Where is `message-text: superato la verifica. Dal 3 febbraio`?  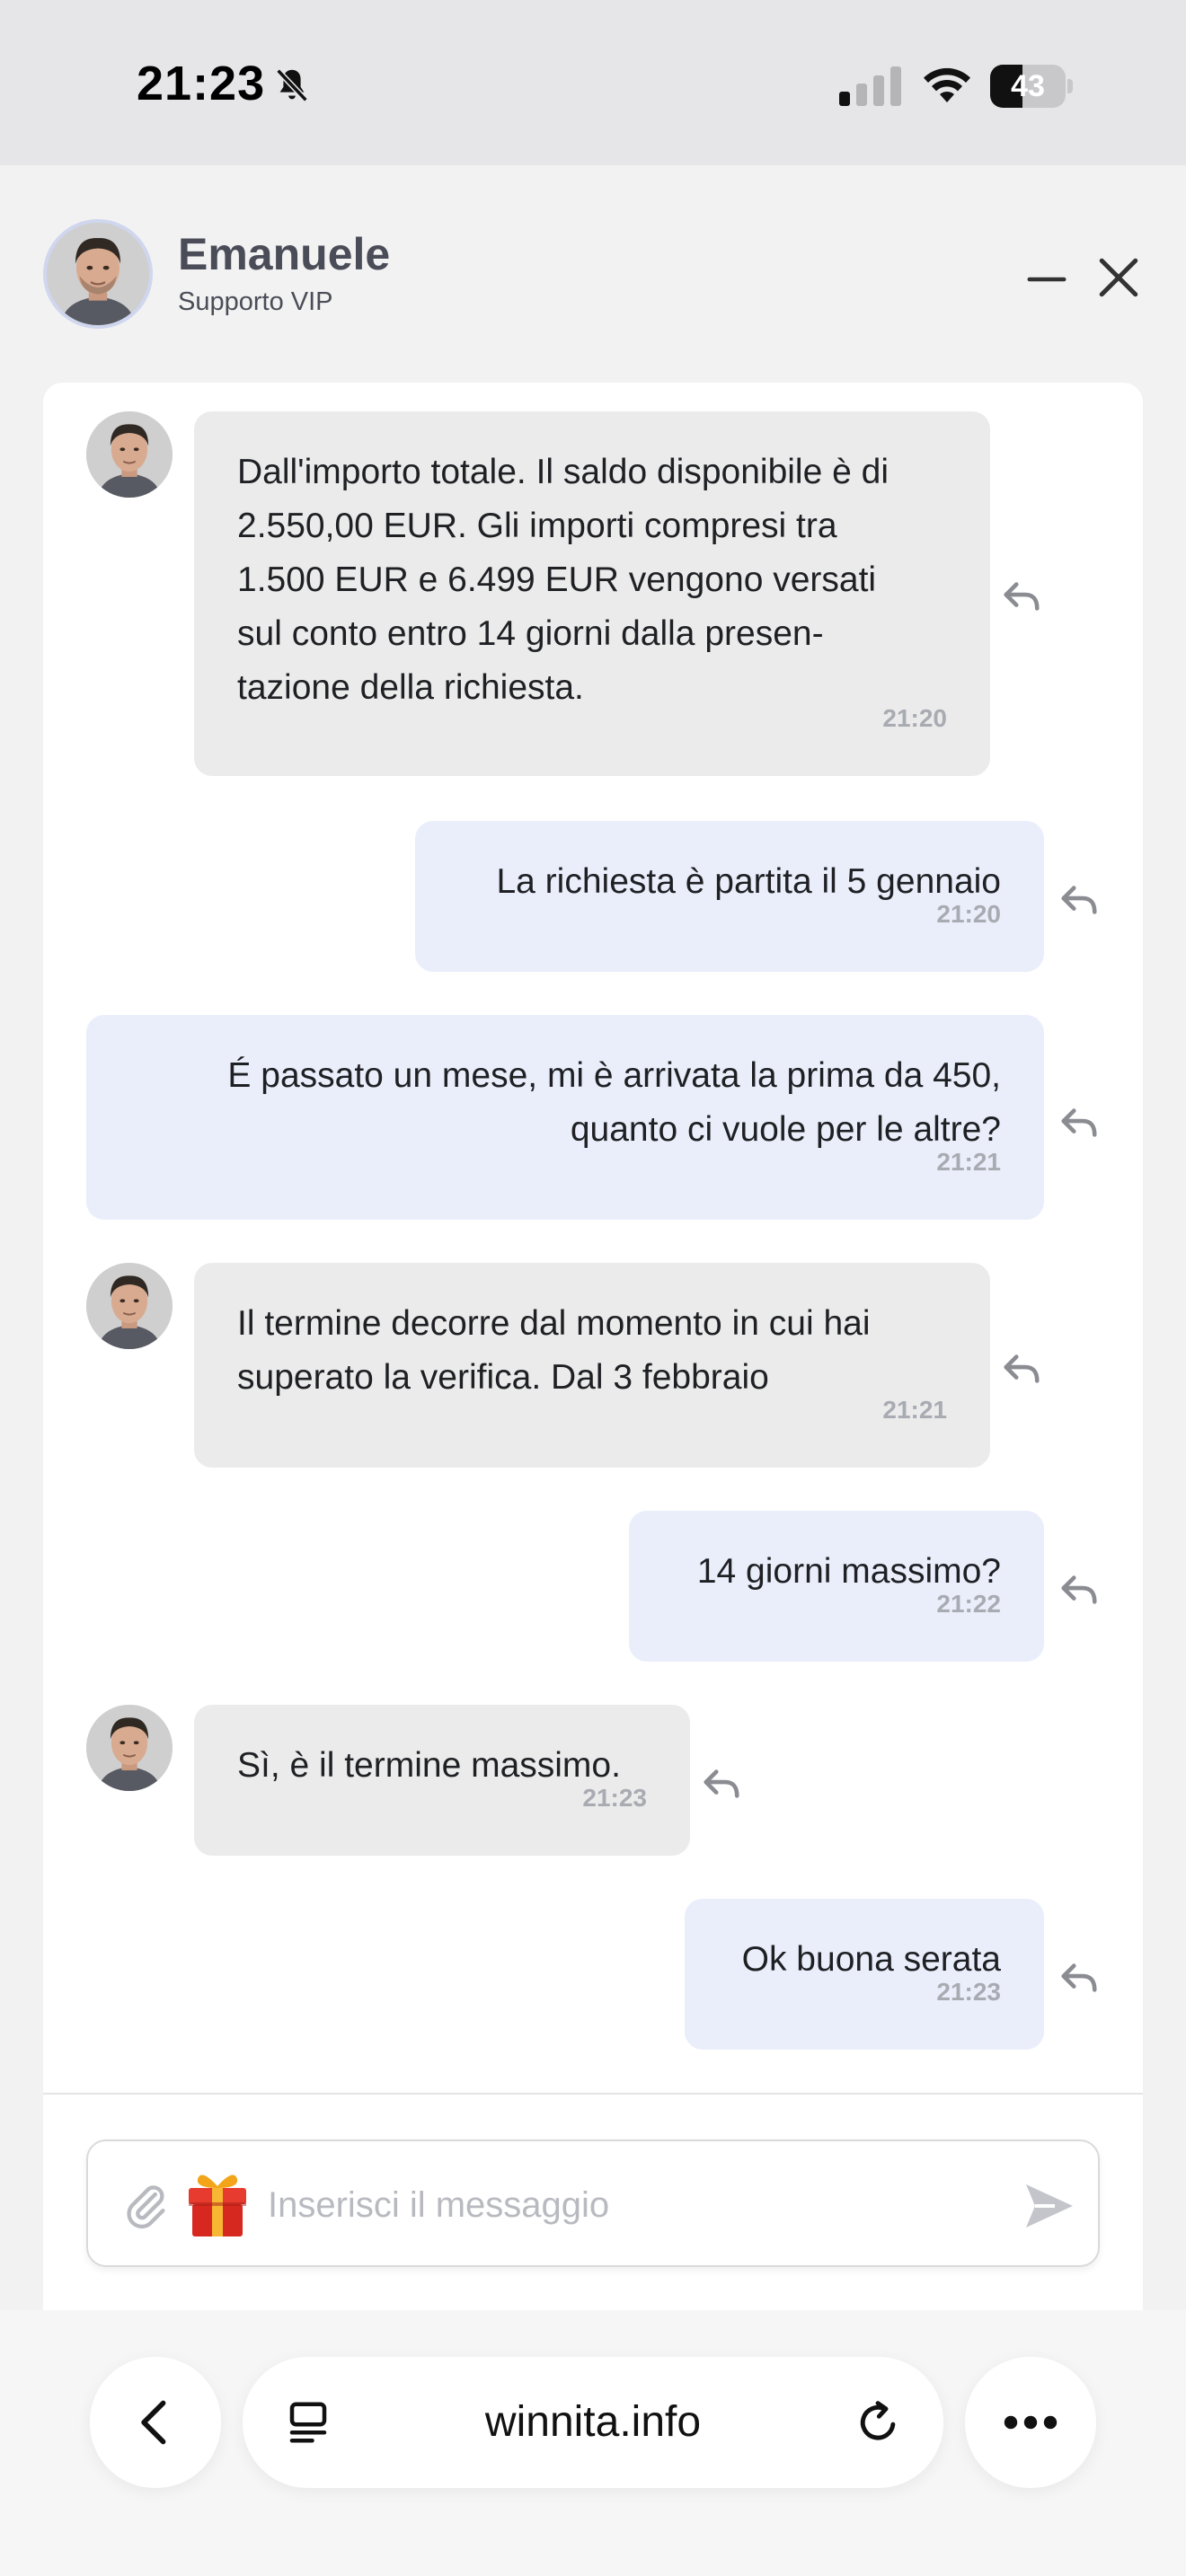
message-text: superato la verifica. Dal 3 febbraio is located at coordinates (503, 1377).